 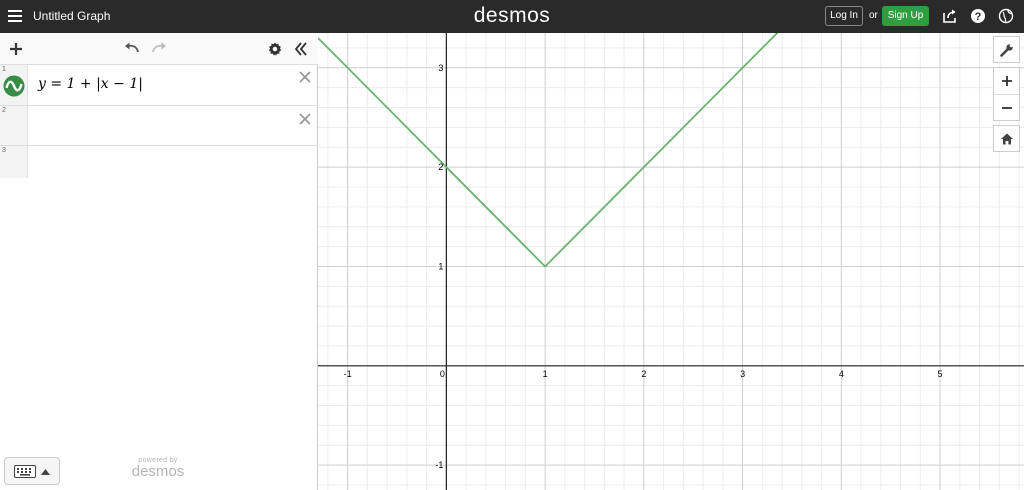 What do you see at coordinates (873, 15) in the screenshot?
I see `or-text: or` at bounding box center [873, 15].